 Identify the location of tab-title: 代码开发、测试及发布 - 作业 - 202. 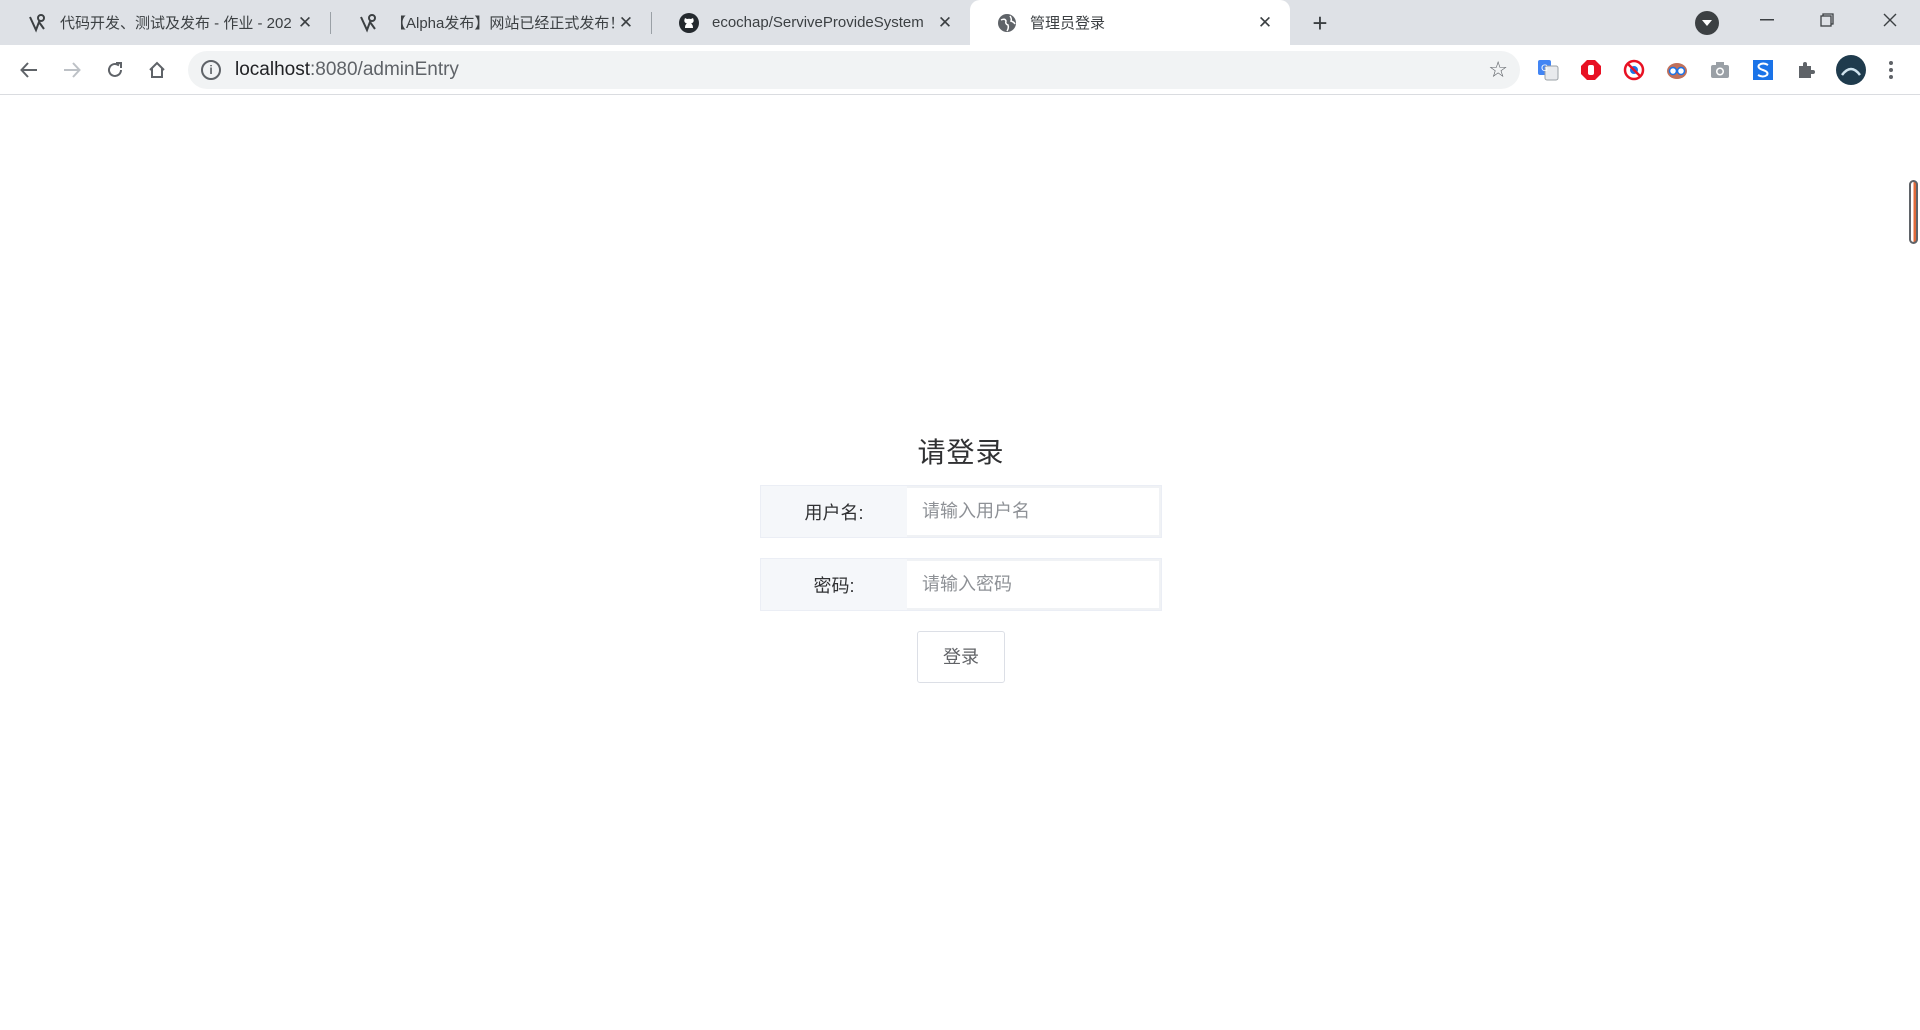
(176, 23).